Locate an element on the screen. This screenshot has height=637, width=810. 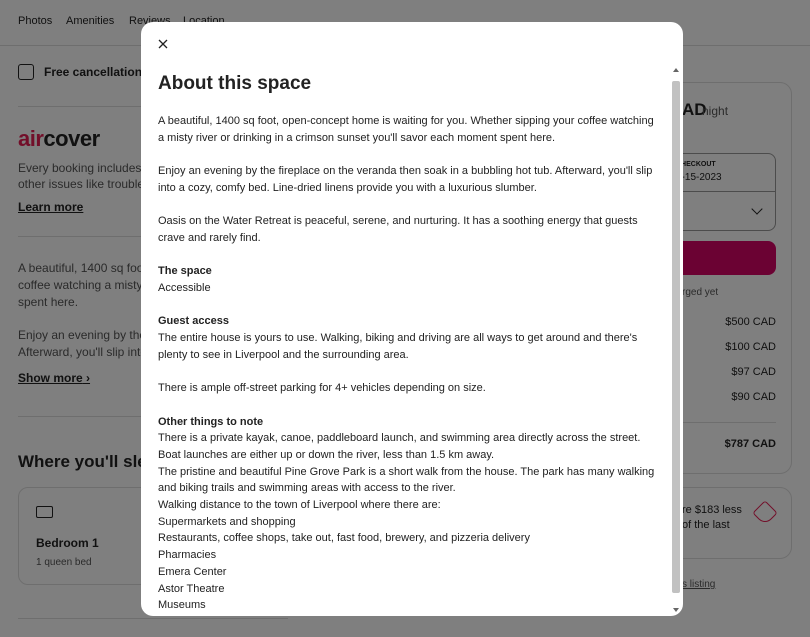
close-icon is located at coordinates (163, 44).